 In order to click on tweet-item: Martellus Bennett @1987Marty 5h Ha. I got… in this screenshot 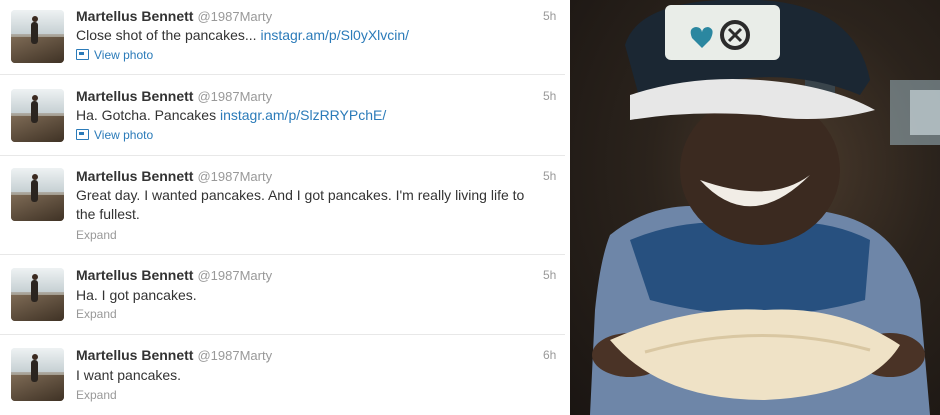, I will do `click(282, 295)`.